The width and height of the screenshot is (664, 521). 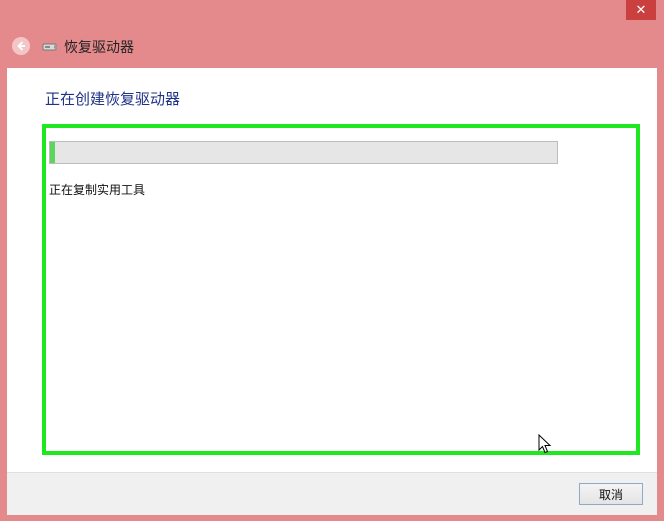 I want to click on cancel-button: 取消, so click(x=611, y=494).